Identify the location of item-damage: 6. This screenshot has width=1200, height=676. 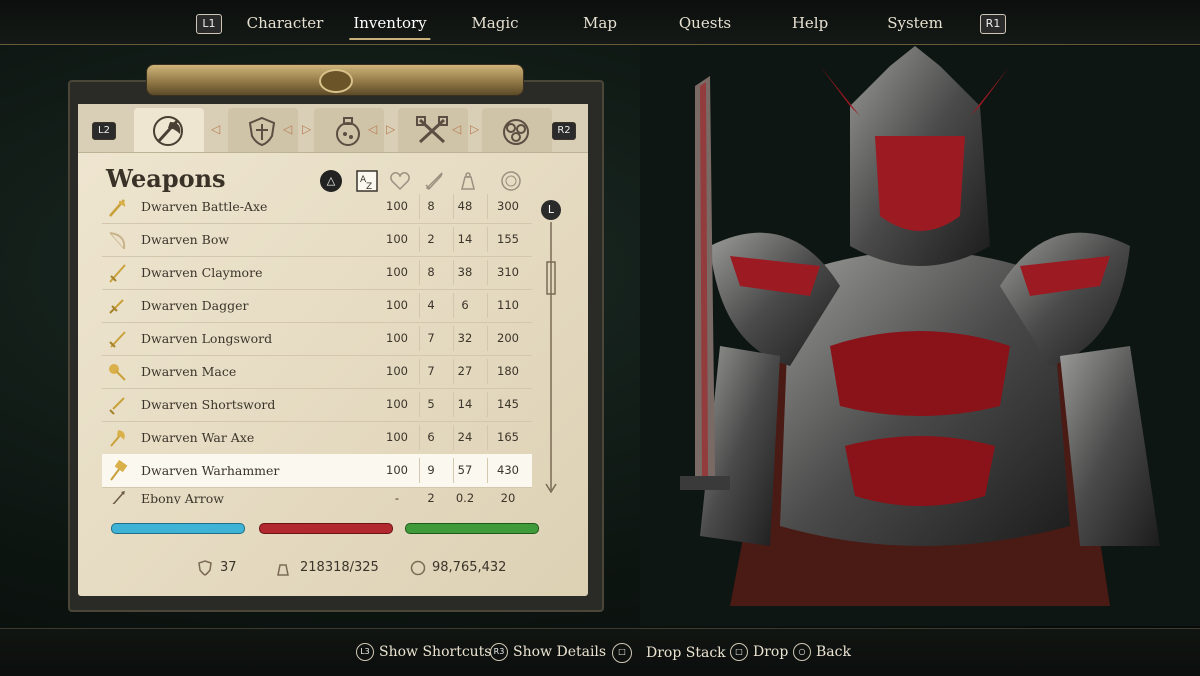
(431, 437).